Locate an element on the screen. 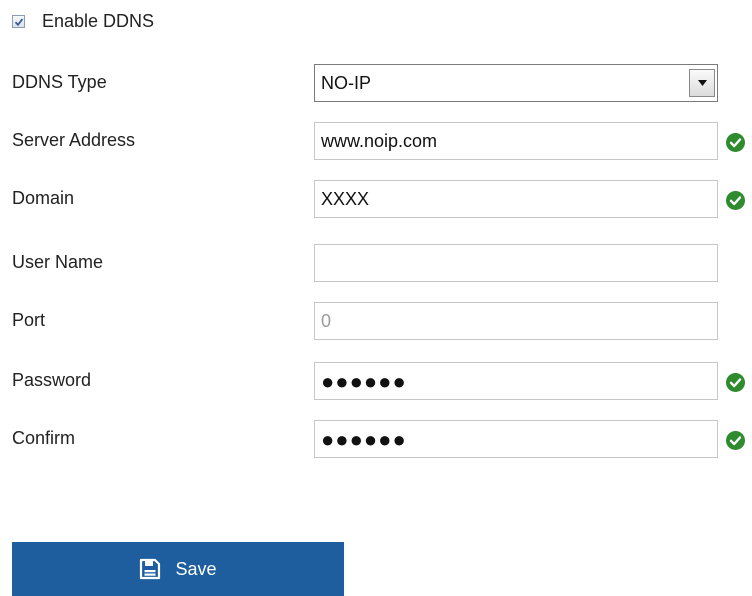 The width and height of the screenshot is (752, 596). domain-label: Domain is located at coordinates (43, 198).